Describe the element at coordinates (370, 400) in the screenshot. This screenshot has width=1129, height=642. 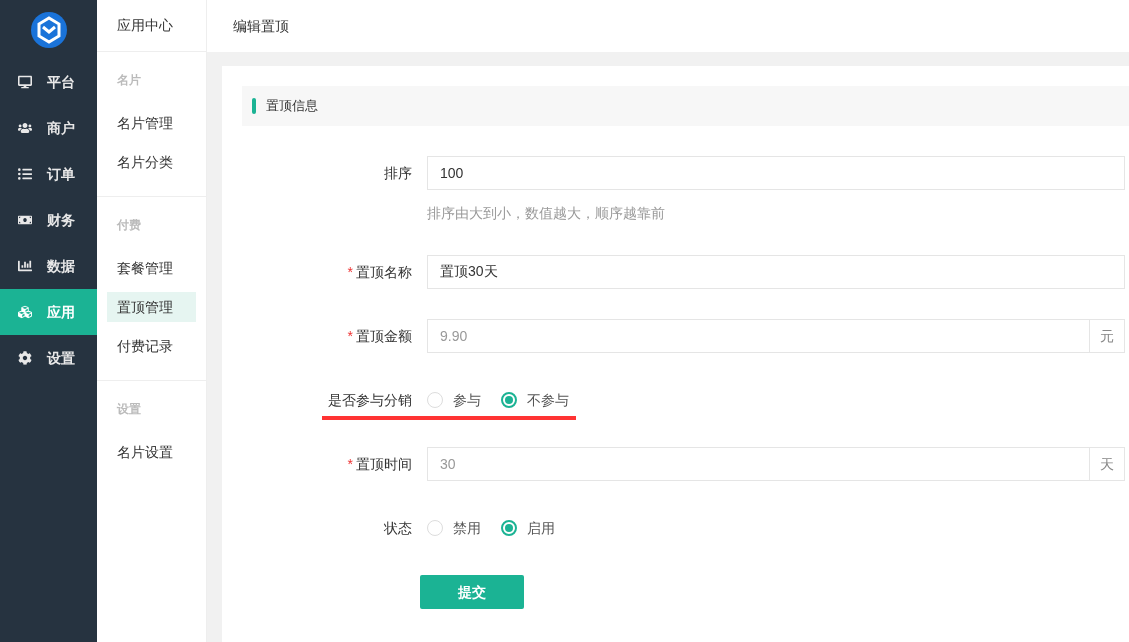
I see `field-label: 是否参与分销` at that location.